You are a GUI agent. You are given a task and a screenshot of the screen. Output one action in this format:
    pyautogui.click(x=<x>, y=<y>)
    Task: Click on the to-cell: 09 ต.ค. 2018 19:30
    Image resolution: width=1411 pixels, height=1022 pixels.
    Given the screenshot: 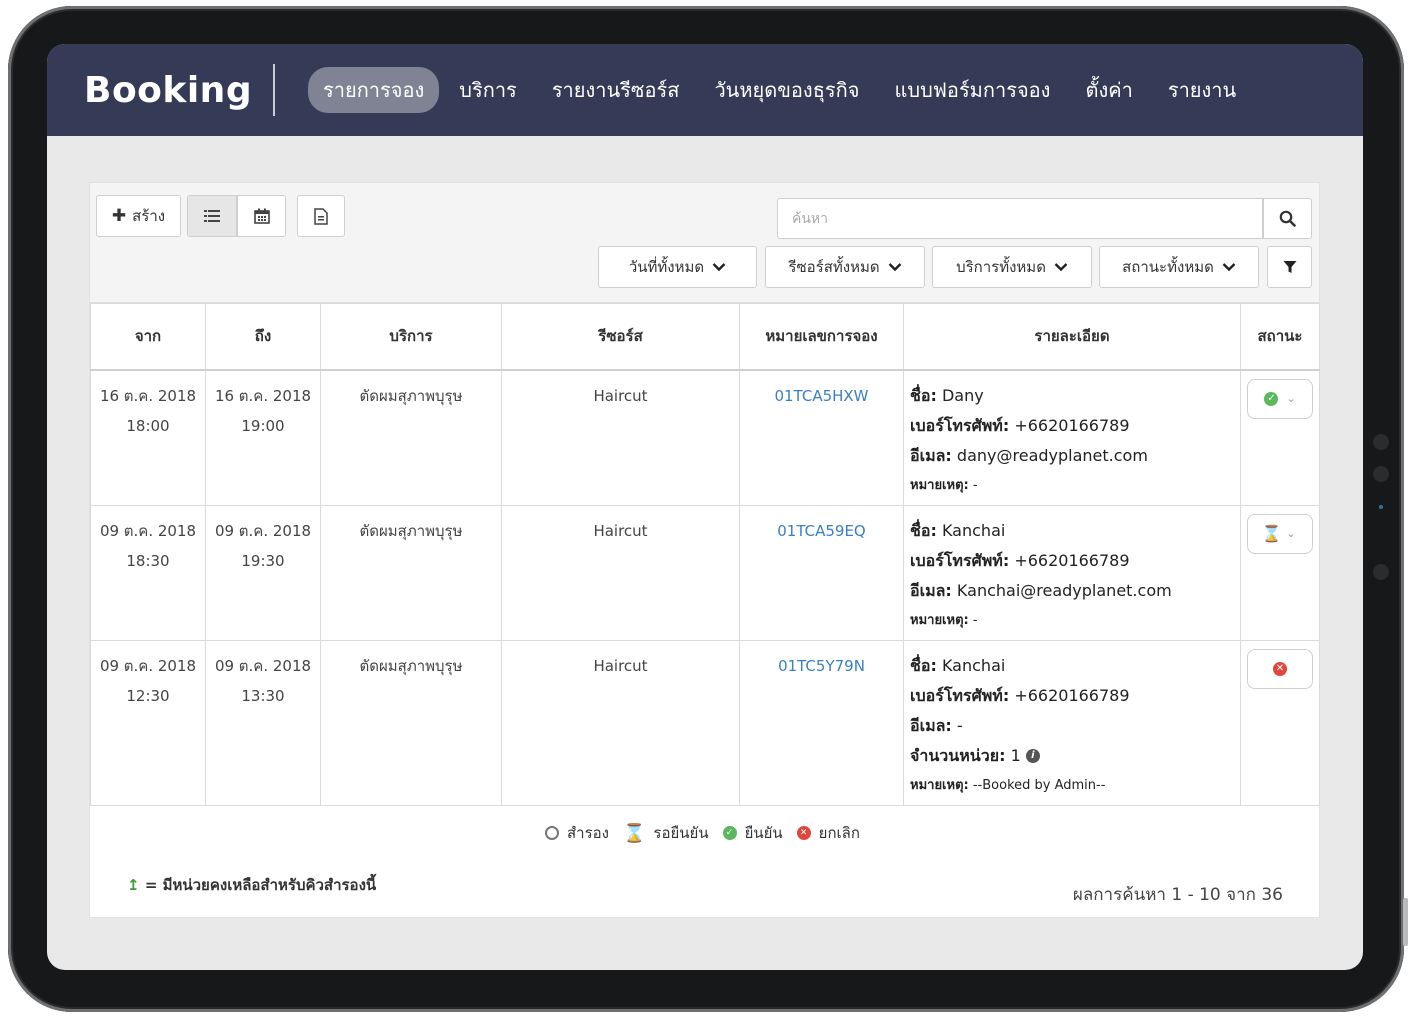 What is the action you would take?
    pyautogui.click(x=263, y=572)
    